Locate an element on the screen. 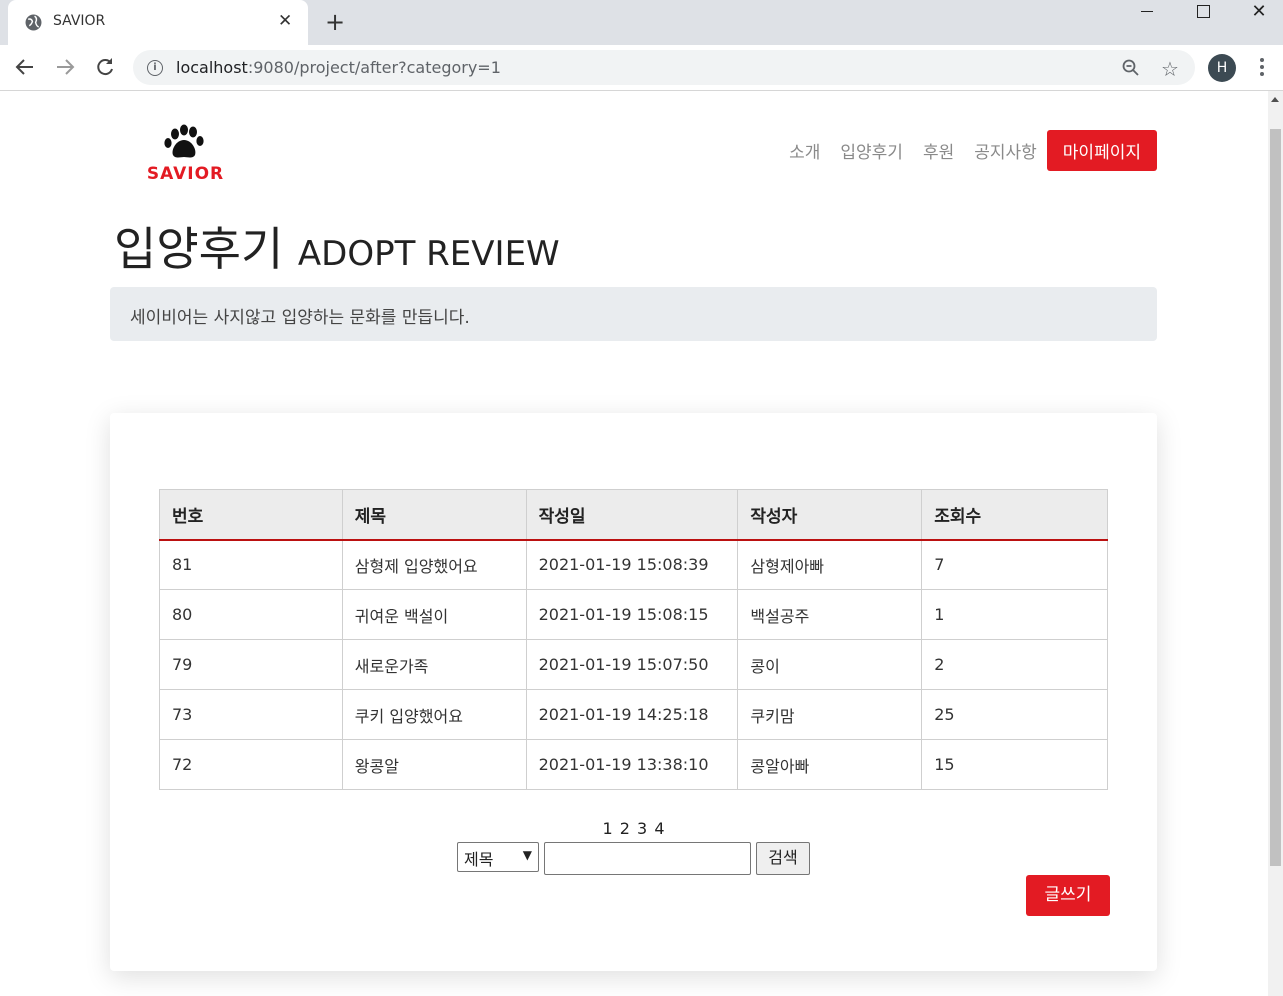 The image size is (1283, 996). scroll-up-icon is located at coordinates (1275, 99).